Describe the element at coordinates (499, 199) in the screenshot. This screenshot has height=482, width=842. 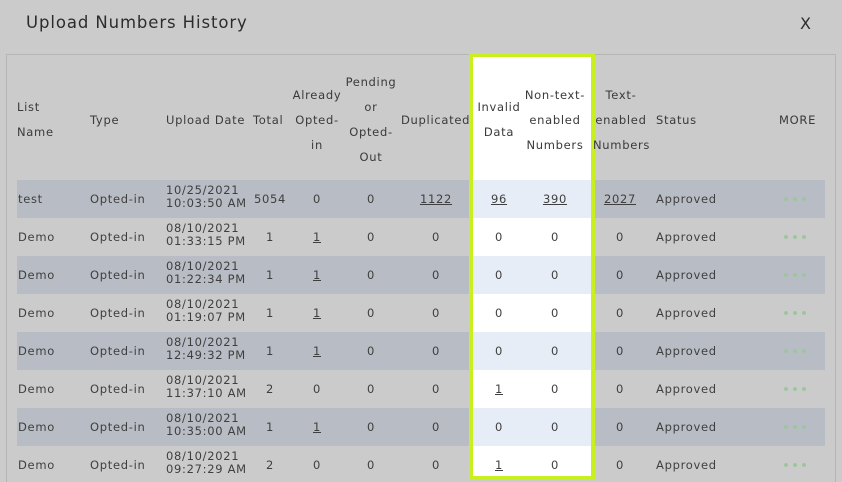
I see `cell-invalid: 96` at that location.